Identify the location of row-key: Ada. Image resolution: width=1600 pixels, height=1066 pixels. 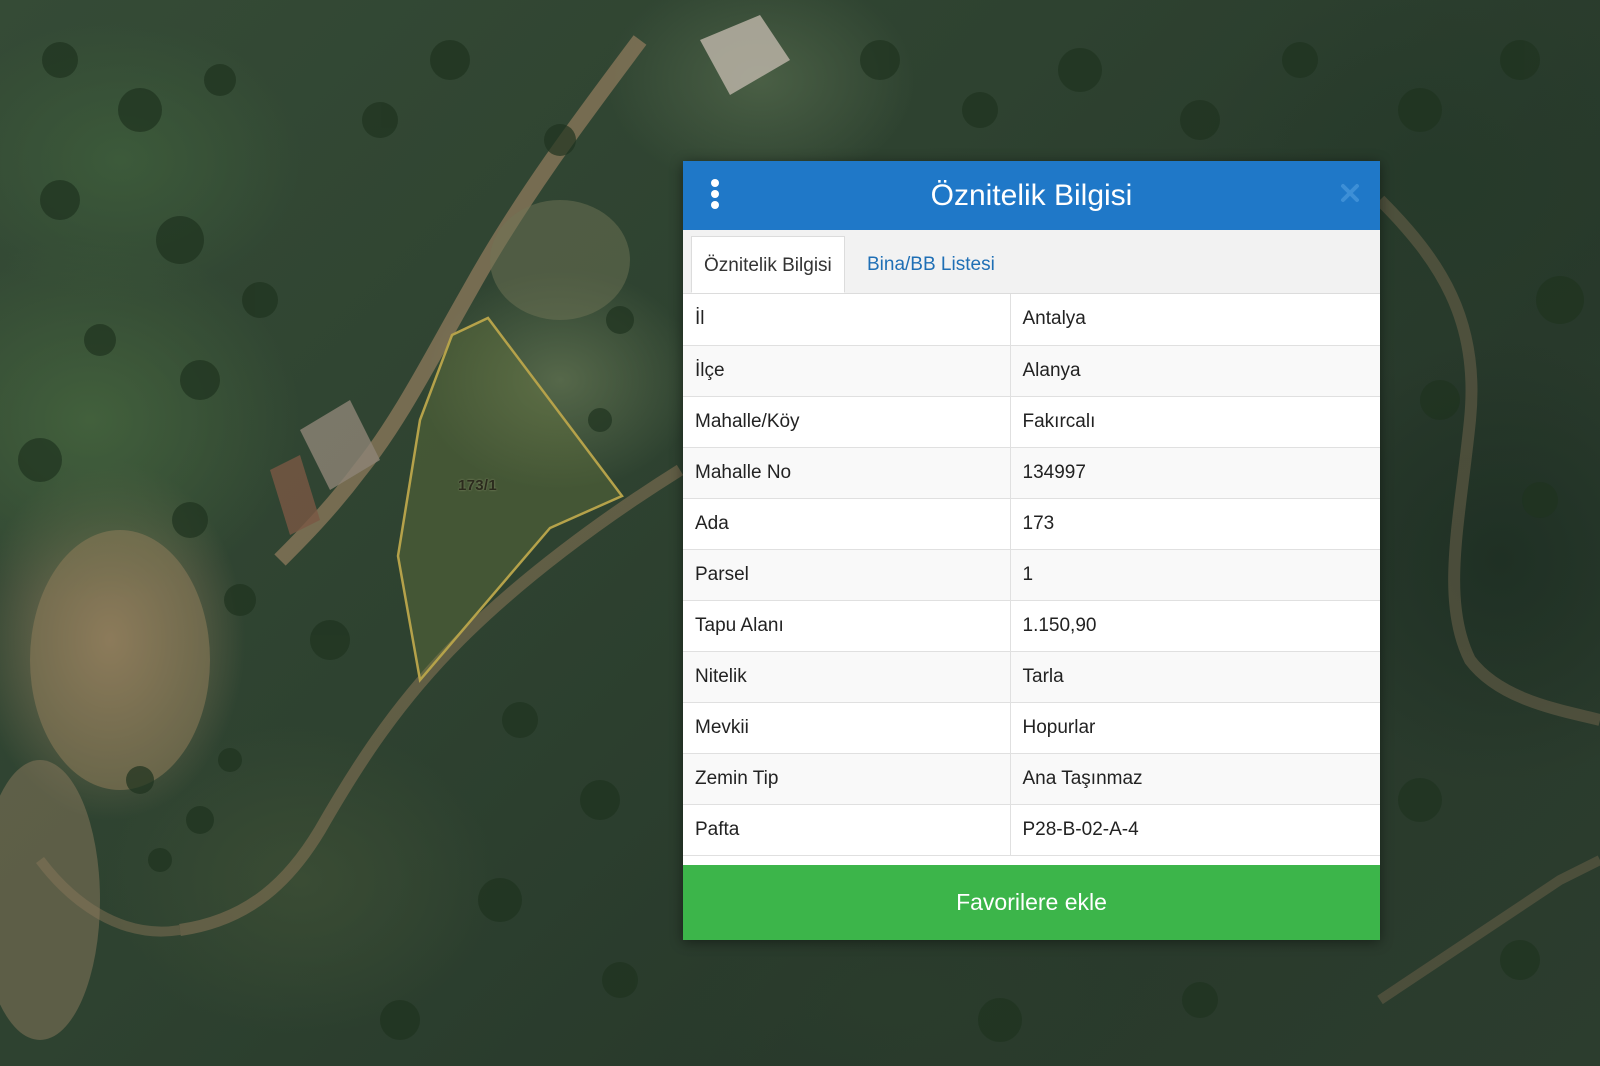
(847, 524).